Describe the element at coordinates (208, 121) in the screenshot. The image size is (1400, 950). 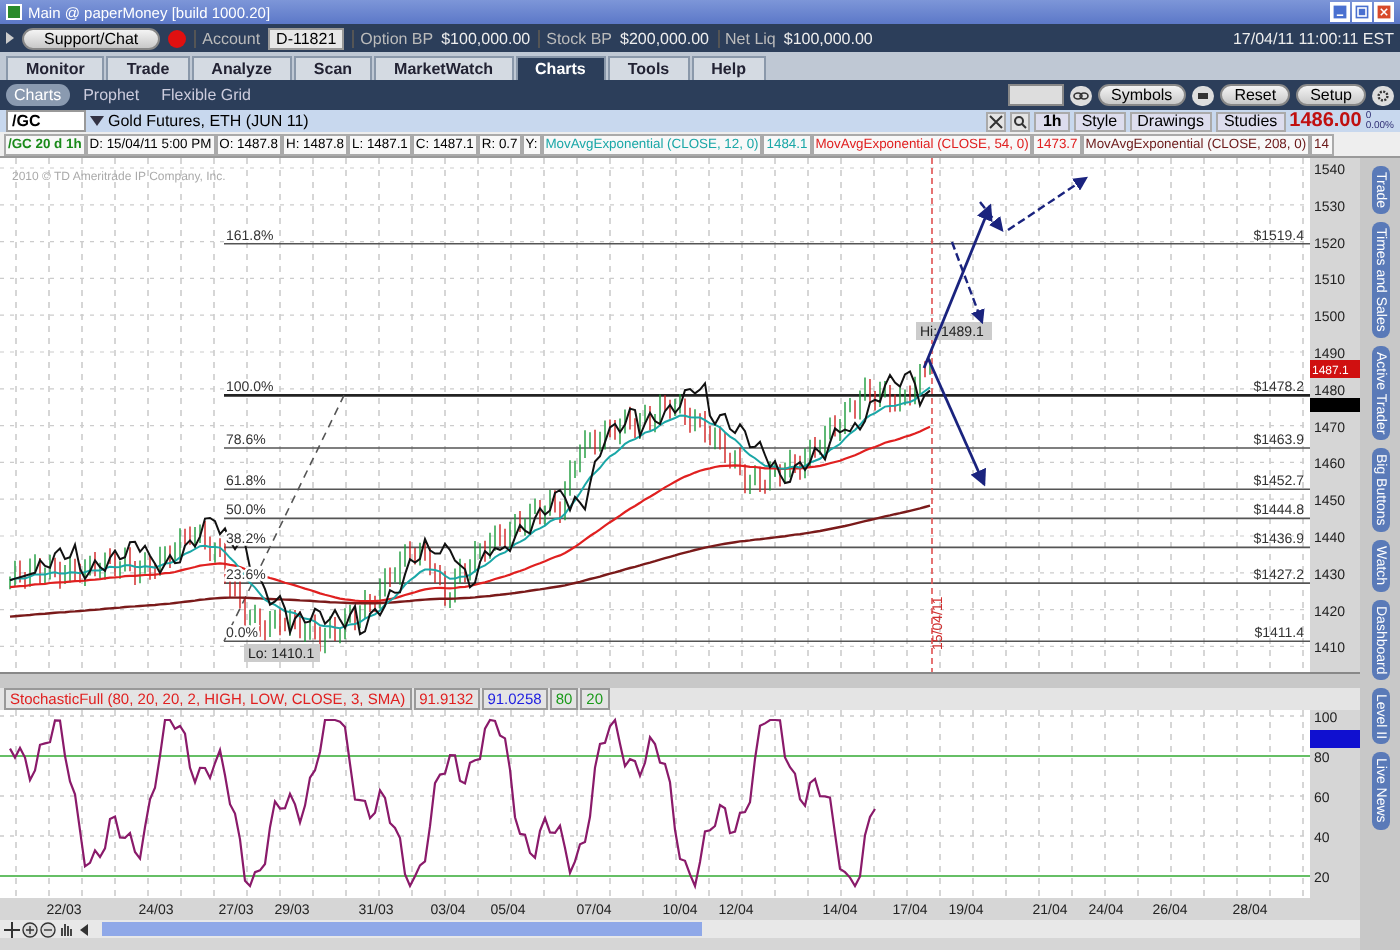
I see `symbol-description: Gold Futures, ETH (JUN 11)` at that location.